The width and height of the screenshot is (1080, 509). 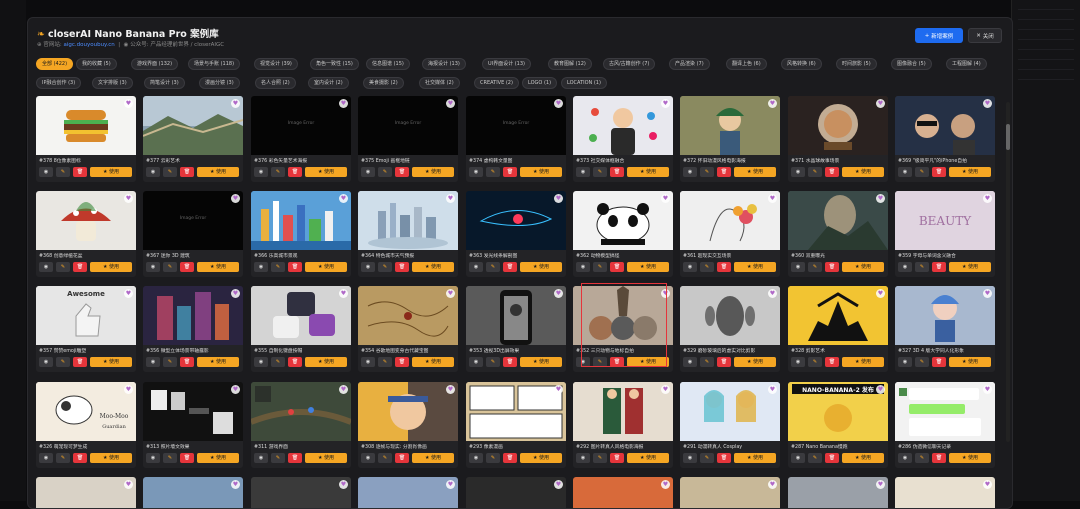 I want to click on case-card: Awesome ♥ #357 赞赞emoji雕塑 ◉ ✎ 🗑 ★ 使用, so click(x=86, y=329).